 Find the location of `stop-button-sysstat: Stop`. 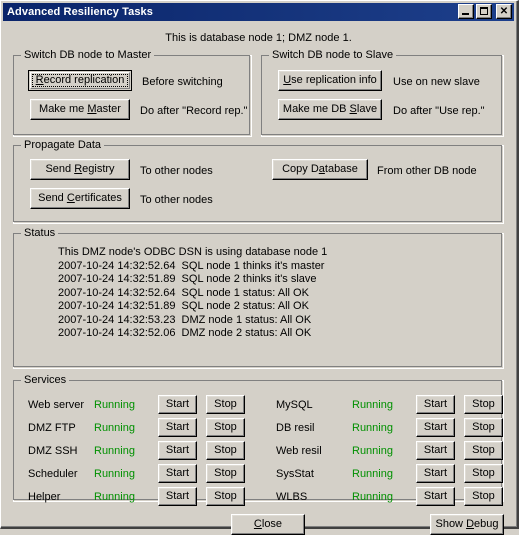

stop-button-sysstat: Stop is located at coordinates (483, 473).